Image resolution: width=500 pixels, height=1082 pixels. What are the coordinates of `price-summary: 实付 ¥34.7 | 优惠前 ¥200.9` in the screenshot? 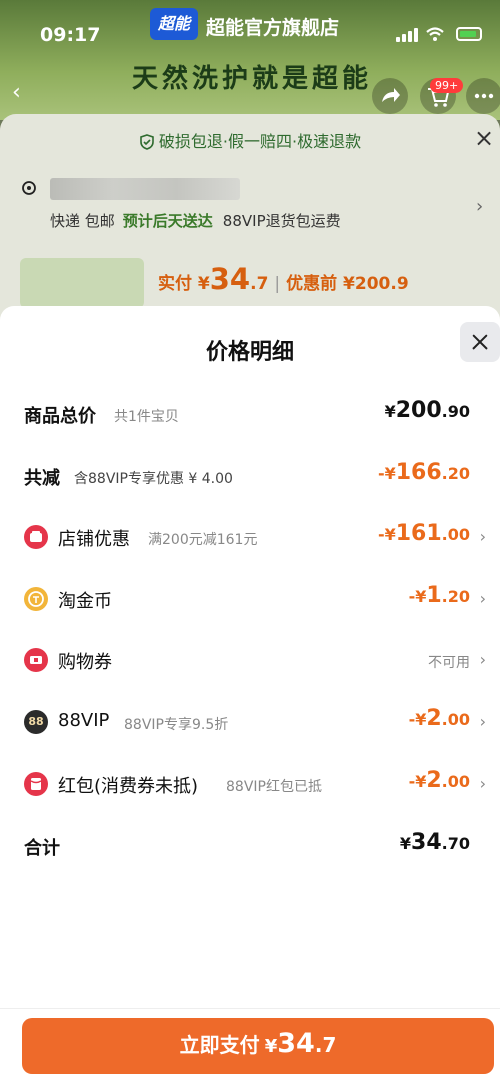 It's located at (283, 279).